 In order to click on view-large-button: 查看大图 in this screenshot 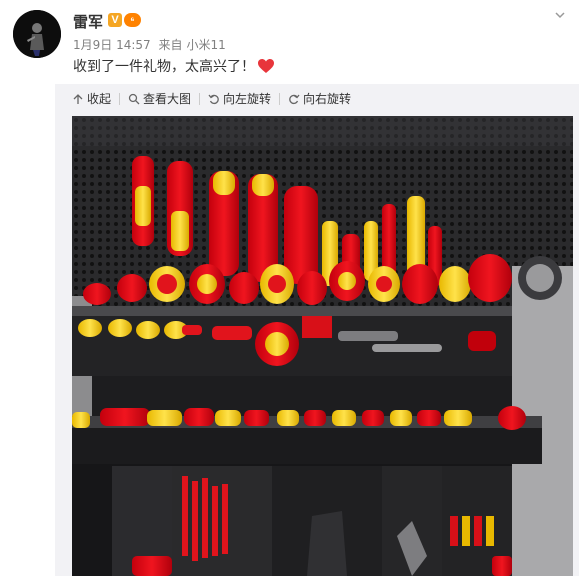, I will do `click(162, 98)`.